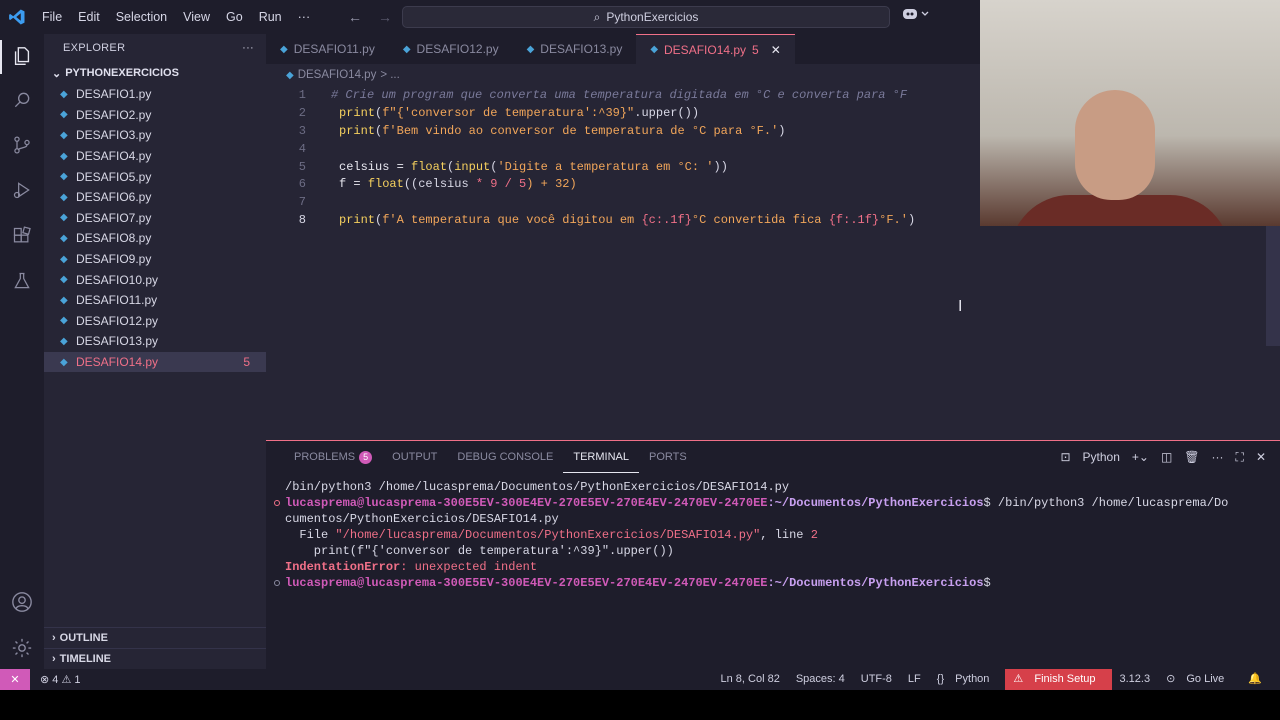 This screenshot has height=720, width=1280. I want to click on problems-status: ⊗ 4 ⚠ 1, so click(60, 679).